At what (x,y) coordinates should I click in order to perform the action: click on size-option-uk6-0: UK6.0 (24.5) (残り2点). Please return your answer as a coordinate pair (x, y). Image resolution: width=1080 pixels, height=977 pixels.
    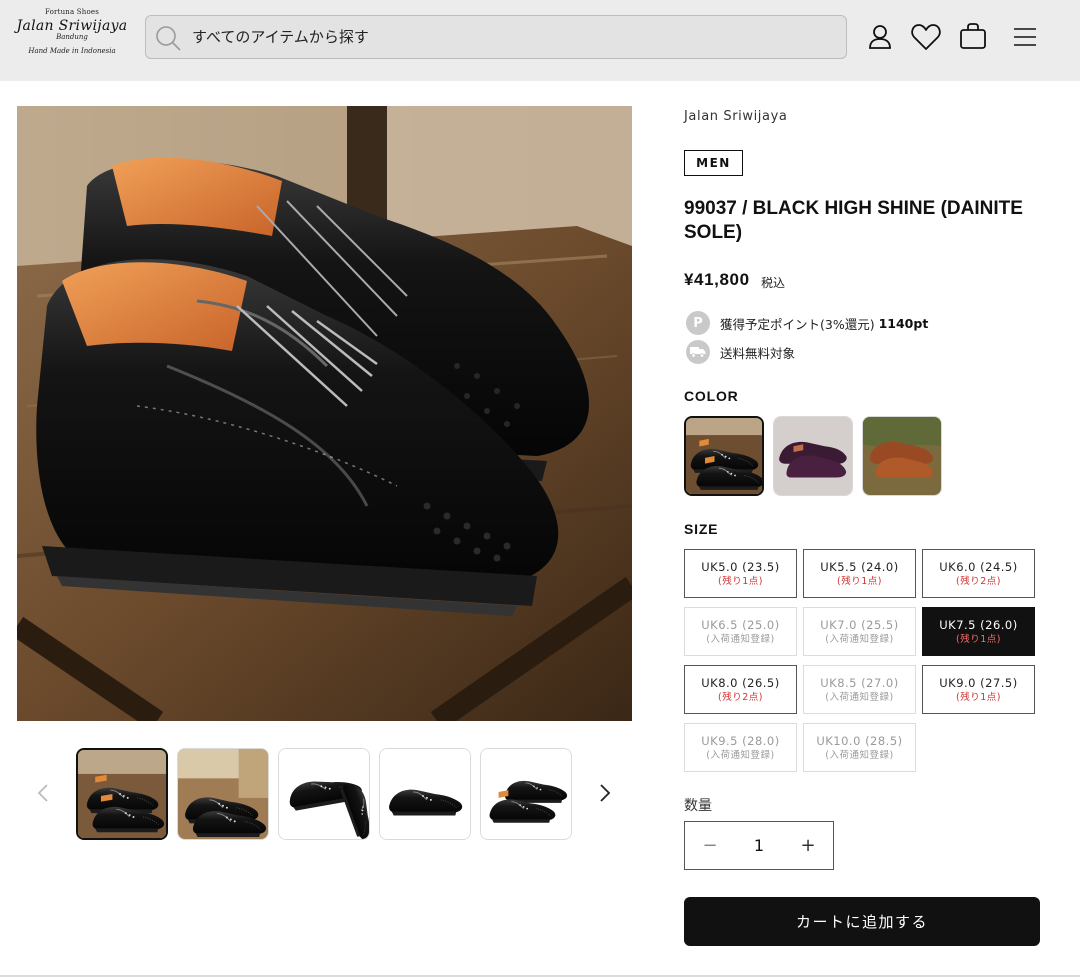
    Looking at the image, I should click on (978, 573).